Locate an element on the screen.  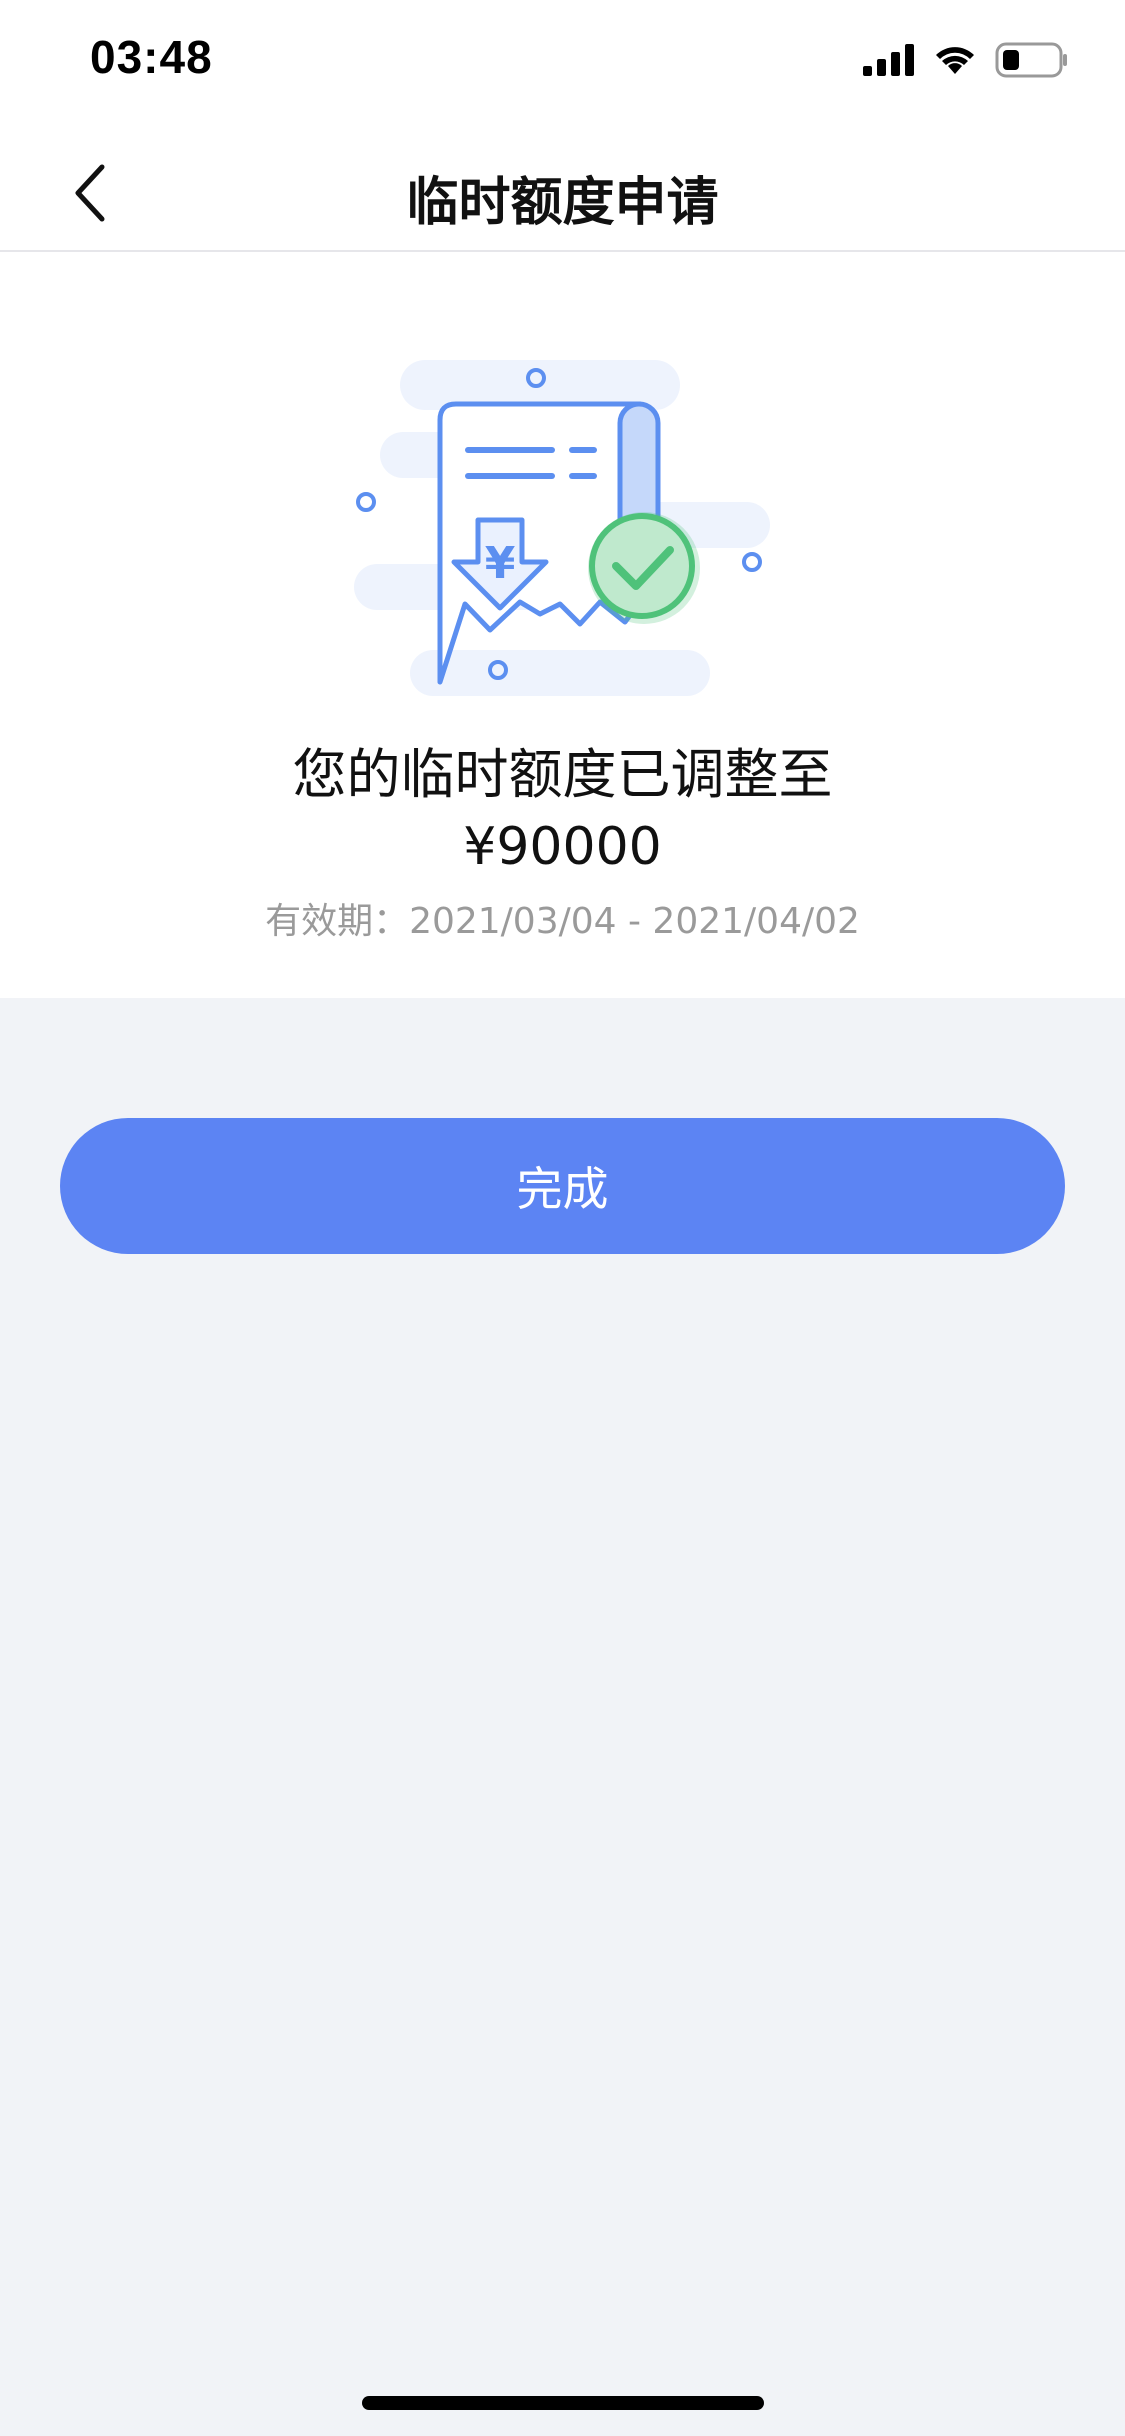
result-message: 您的临时额度已调整至 is located at coordinates (562, 774).